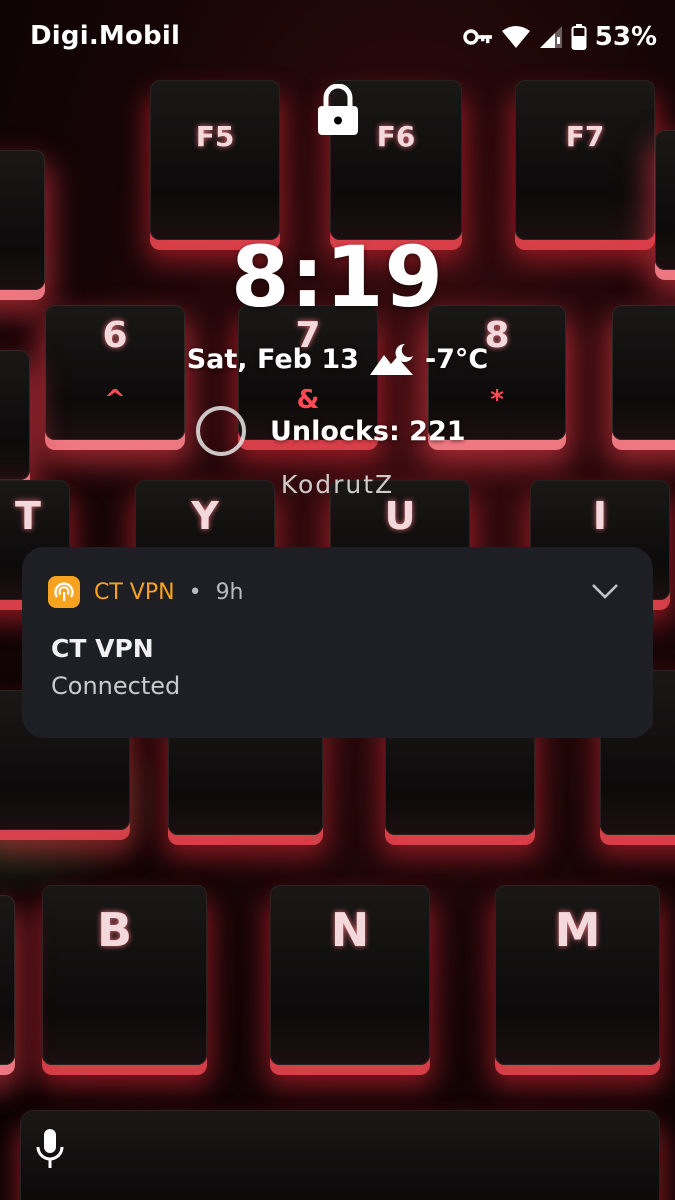  I want to click on notification-header: CT VPN • 9h, so click(146, 592).